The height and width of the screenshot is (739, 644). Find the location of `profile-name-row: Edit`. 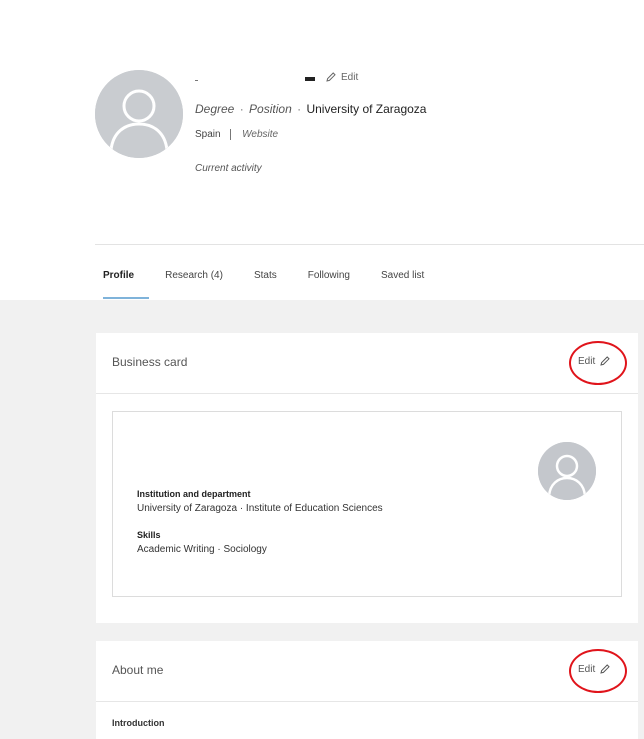

profile-name-row: Edit is located at coordinates (276, 77).